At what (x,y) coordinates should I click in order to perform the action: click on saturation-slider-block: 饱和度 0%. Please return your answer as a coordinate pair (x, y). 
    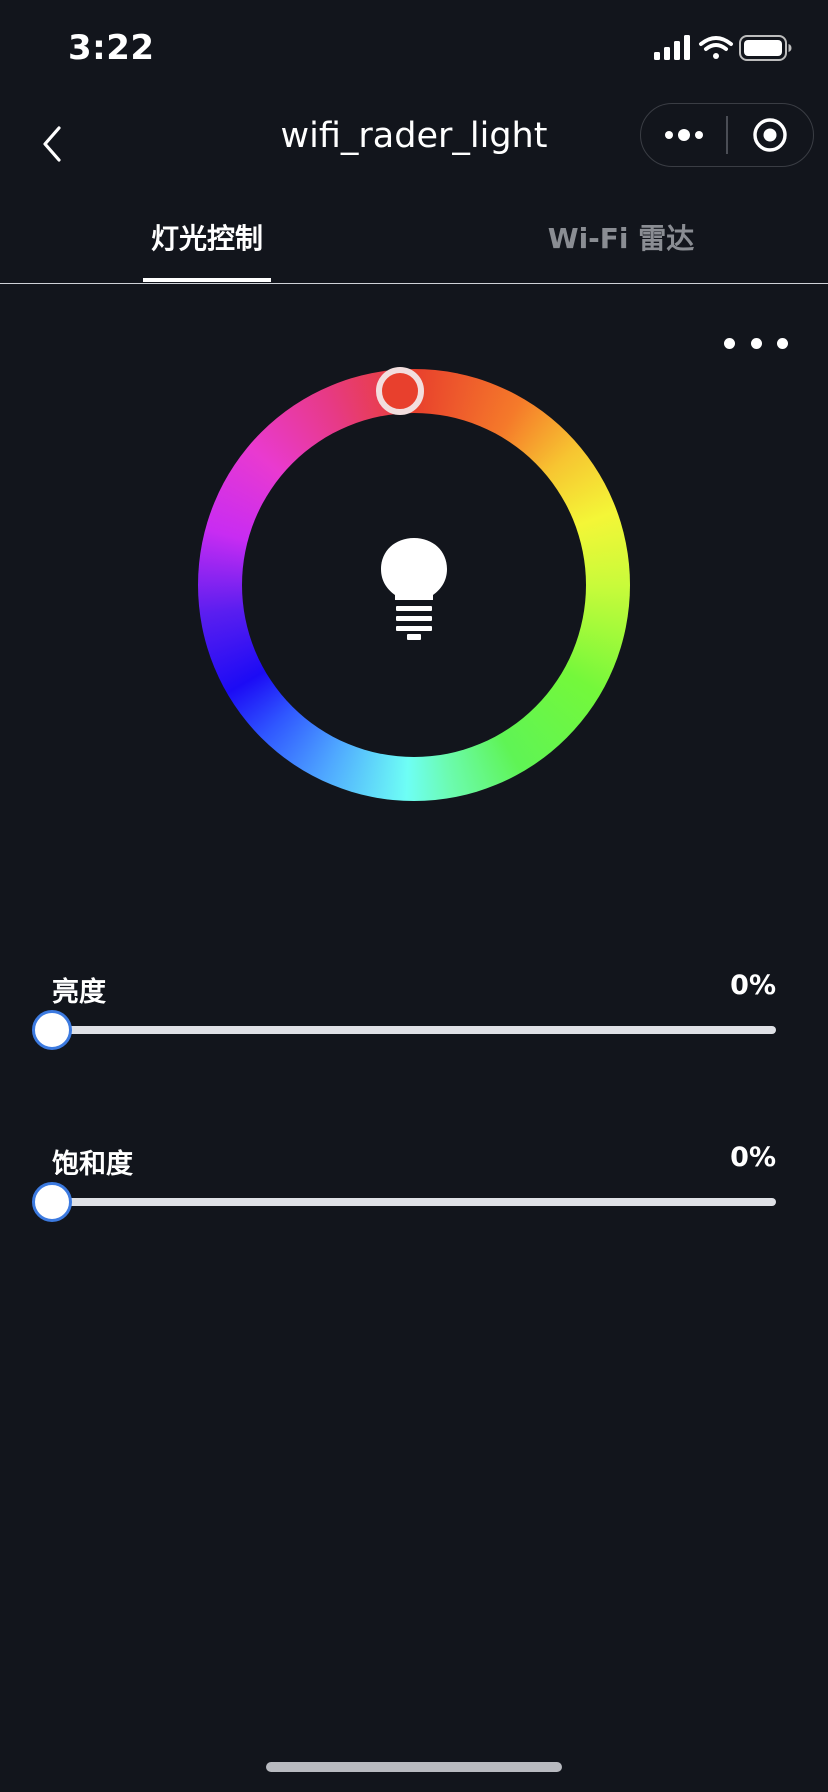
    Looking at the image, I should click on (414, 1202).